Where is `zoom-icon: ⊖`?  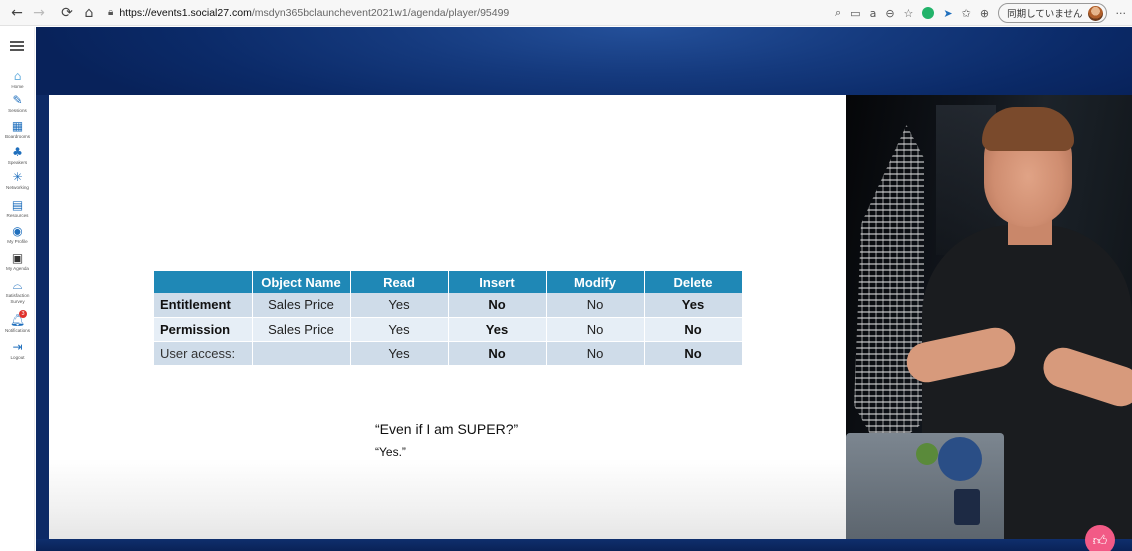 zoom-icon: ⊖ is located at coordinates (889, 13).